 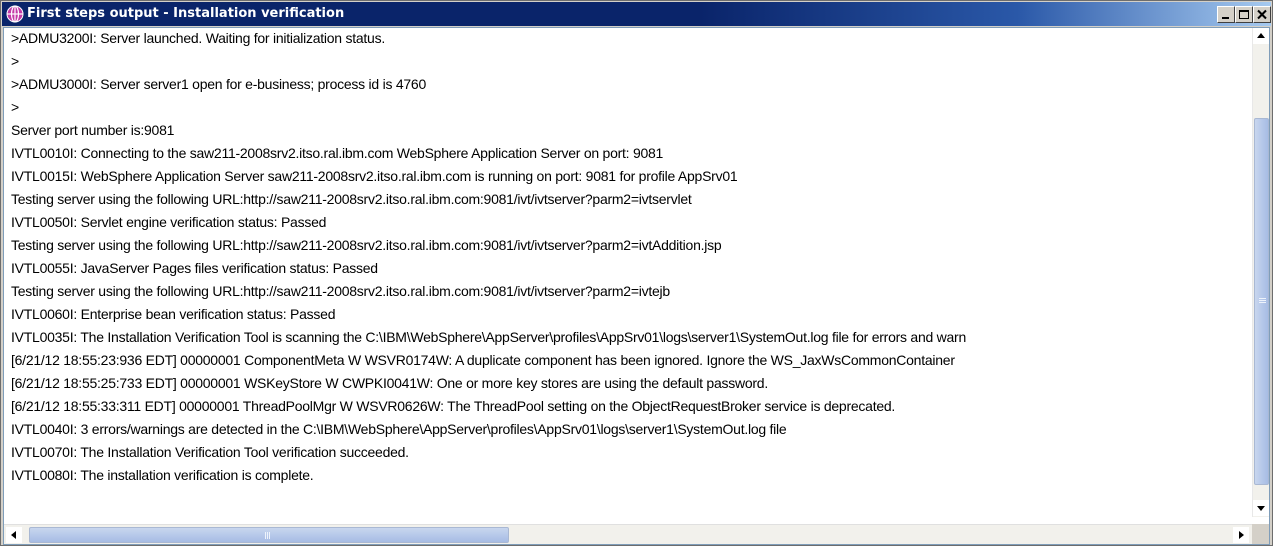 What do you see at coordinates (1260, 534) in the screenshot?
I see `scrollbar-corner` at bounding box center [1260, 534].